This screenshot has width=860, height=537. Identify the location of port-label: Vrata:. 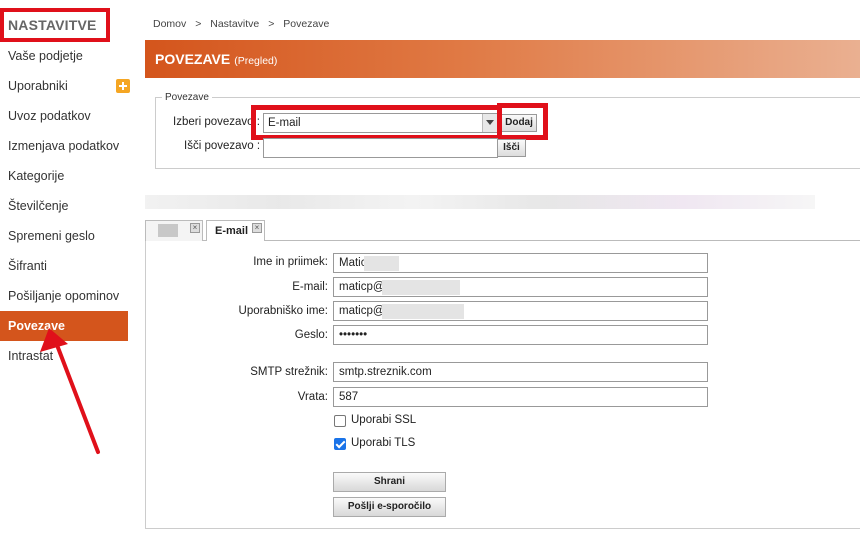
(312, 397).